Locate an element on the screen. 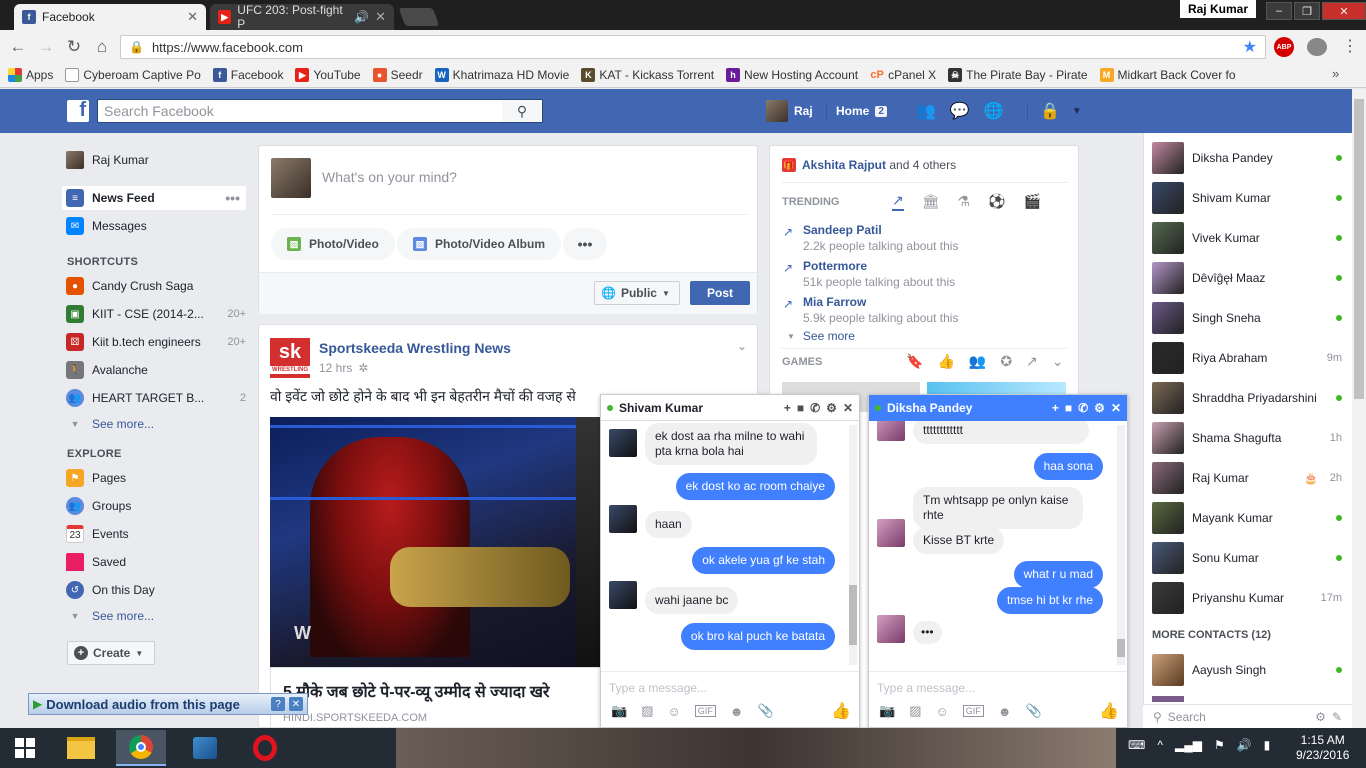 The width and height of the screenshot is (1366, 768). contact-item: Singh Sneha is located at coordinates (1247, 318).